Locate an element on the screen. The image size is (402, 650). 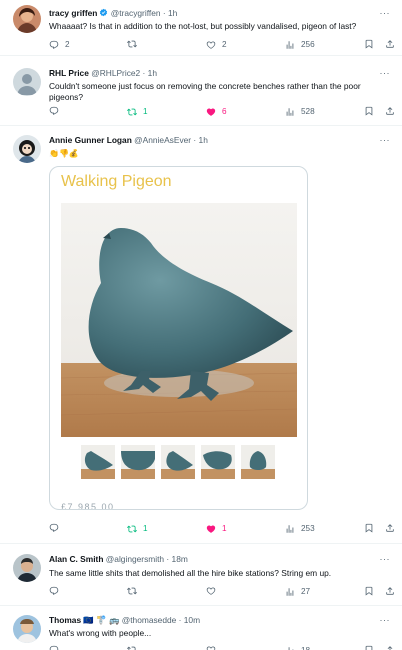
tweet-actions: 1 1 253 is located at coordinates (221, 529).